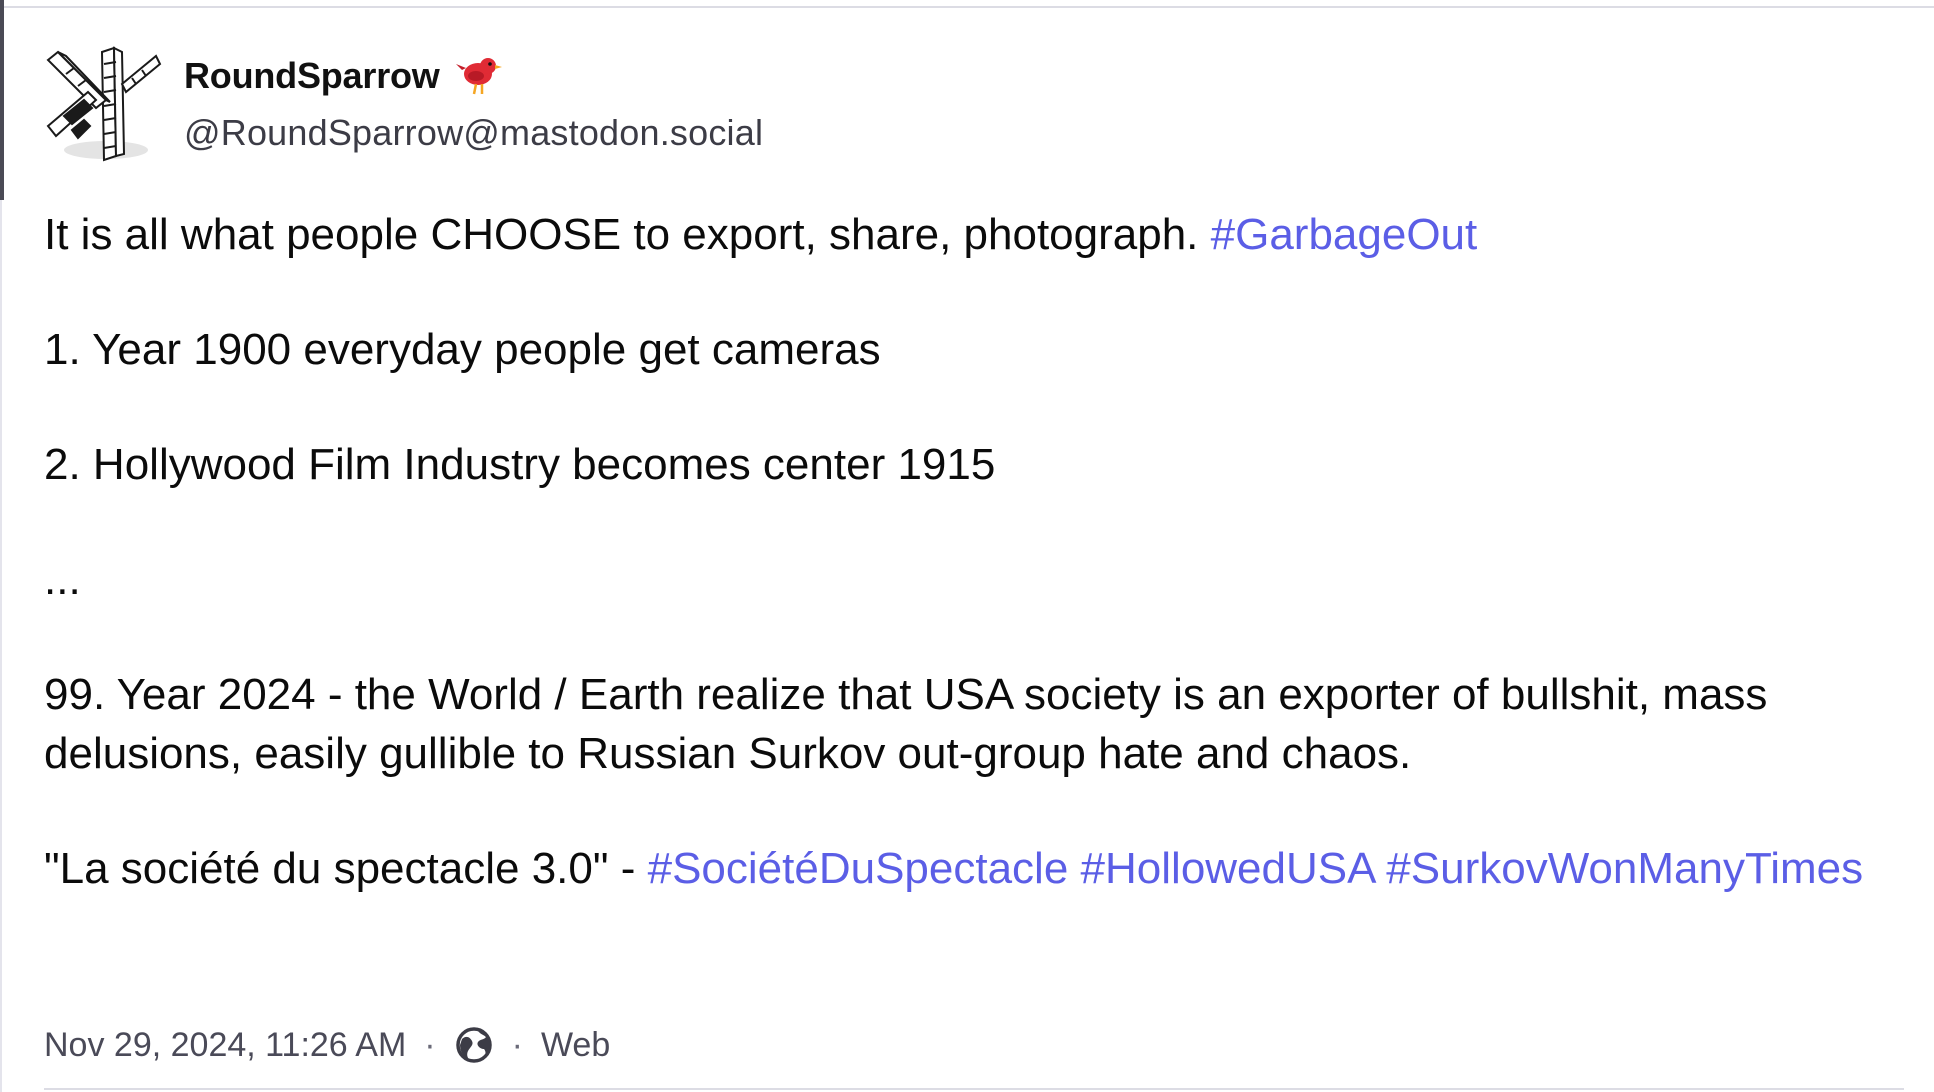 The width and height of the screenshot is (1934, 1092). Describe the element at coordinates (1, 646) in the screenshot. I see `left-divider` at that location.